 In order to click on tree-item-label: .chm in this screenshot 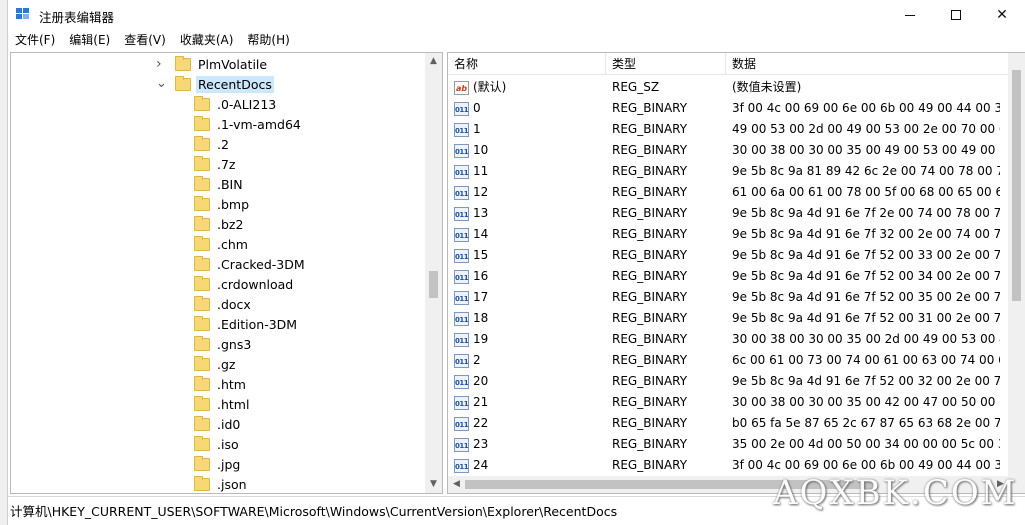, I will do `click(232, 244)`.